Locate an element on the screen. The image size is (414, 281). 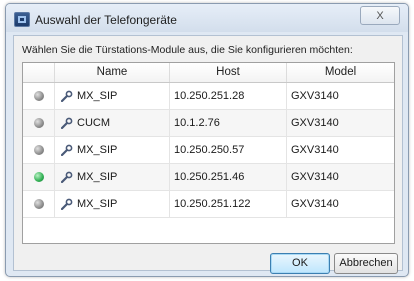
table-row: MX_SIP 10.250.251.122 GXV3140 is located at coordinates (208, 204).